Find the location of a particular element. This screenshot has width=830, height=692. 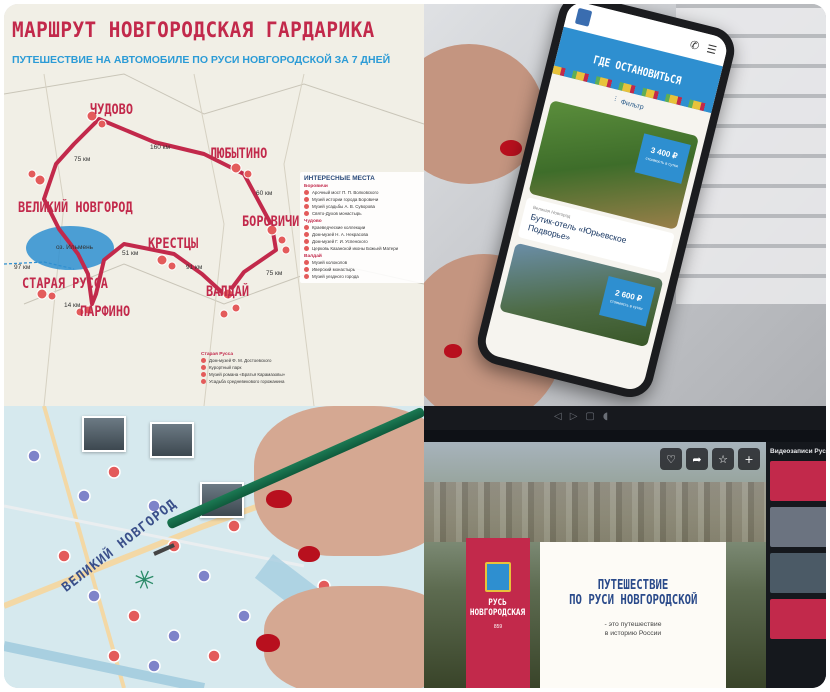

city-label: КРЕСТЦЫ is located at coordinates (173, 244).